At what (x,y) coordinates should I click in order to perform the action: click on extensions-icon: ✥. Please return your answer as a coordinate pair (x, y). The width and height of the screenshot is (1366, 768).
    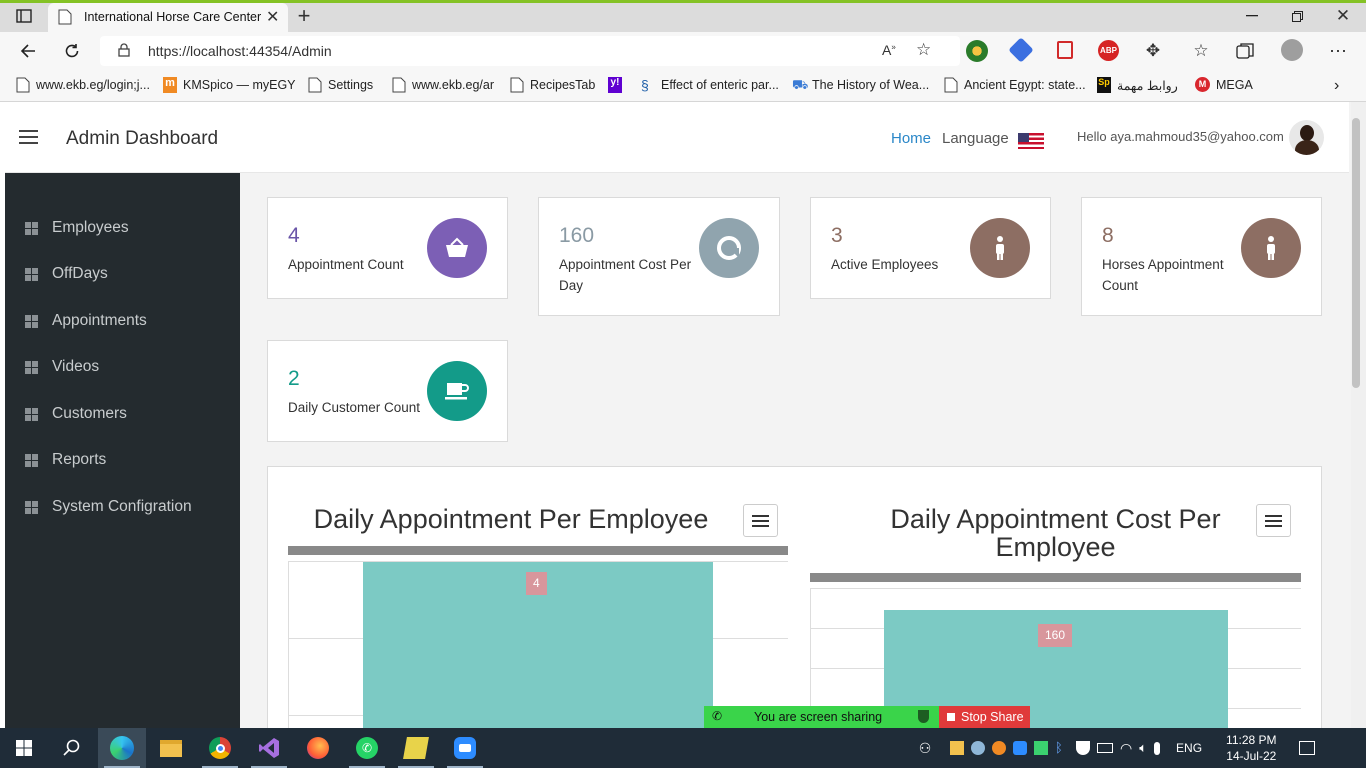
    Looking at the image, I should click on (1153, 51).